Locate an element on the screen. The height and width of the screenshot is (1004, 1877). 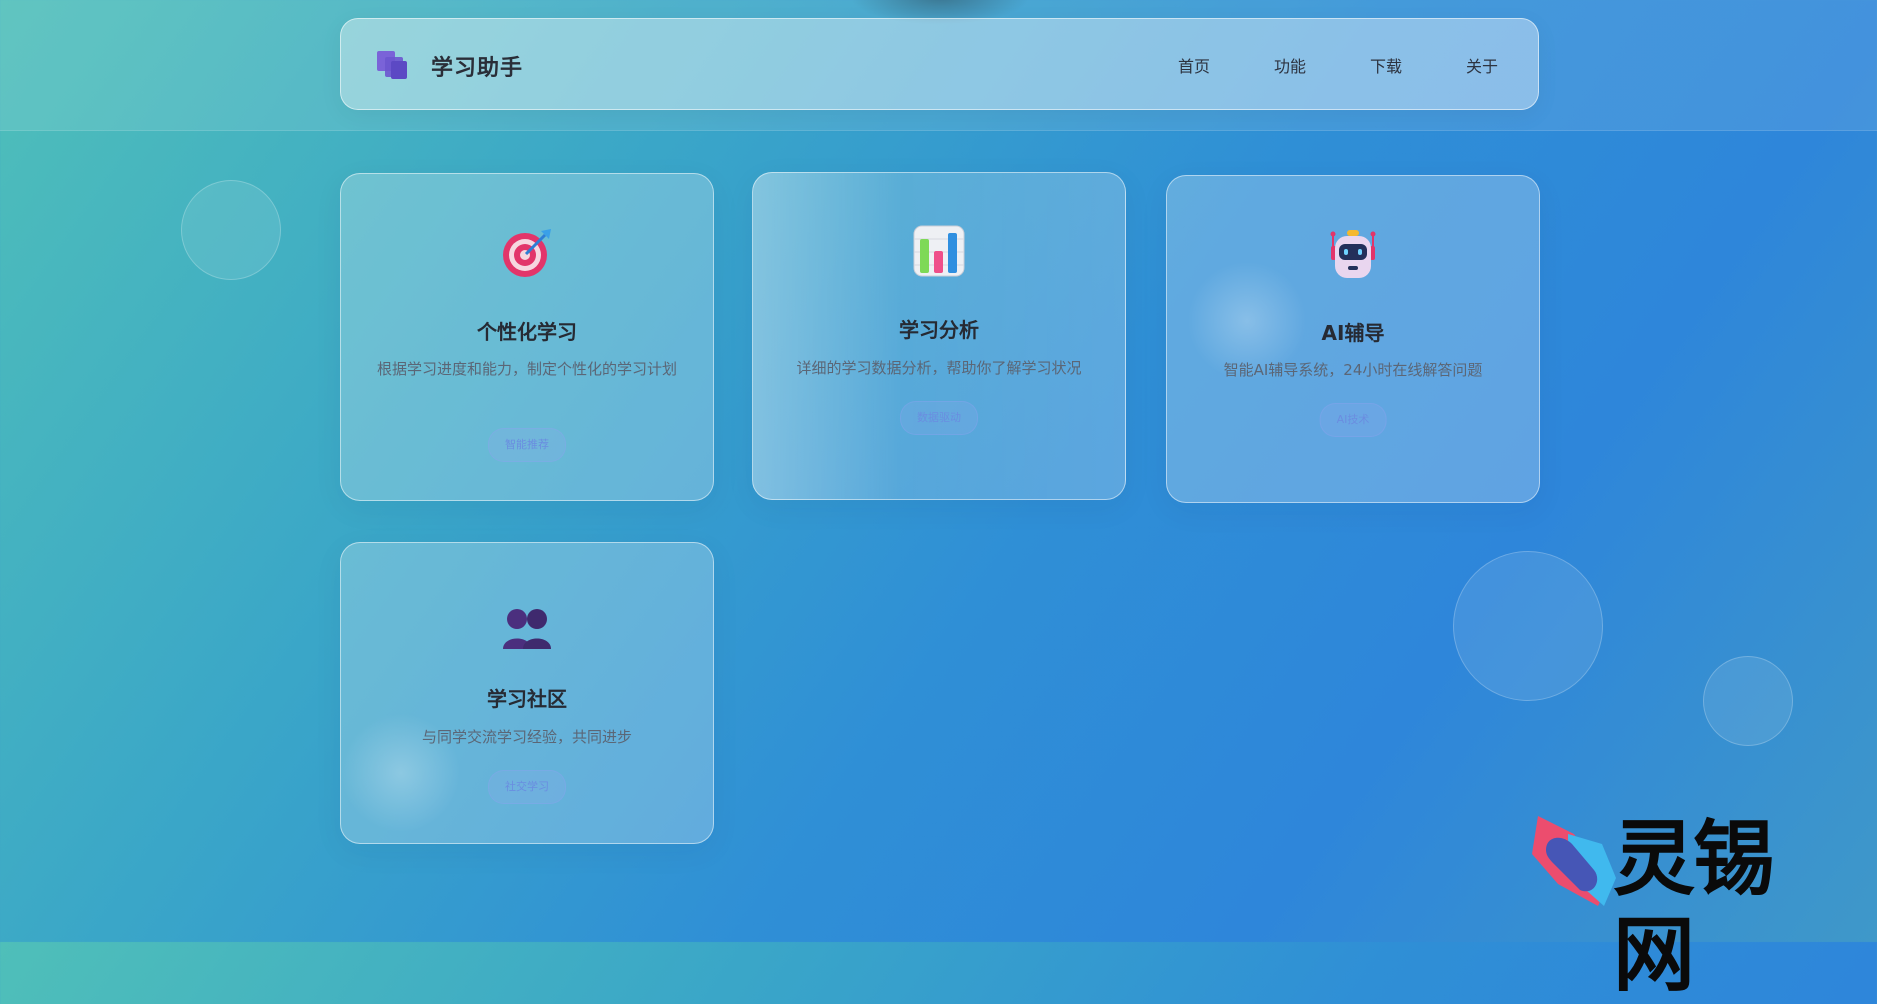
site-watermark: 灵锡网 is located at coordinates (1688, 907).